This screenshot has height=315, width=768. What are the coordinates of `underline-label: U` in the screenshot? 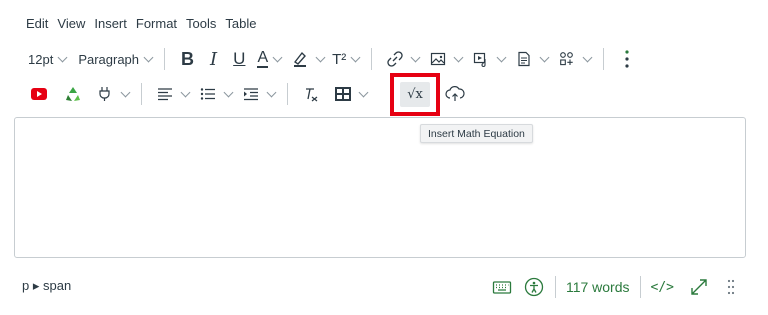 It's located at (239, 58).